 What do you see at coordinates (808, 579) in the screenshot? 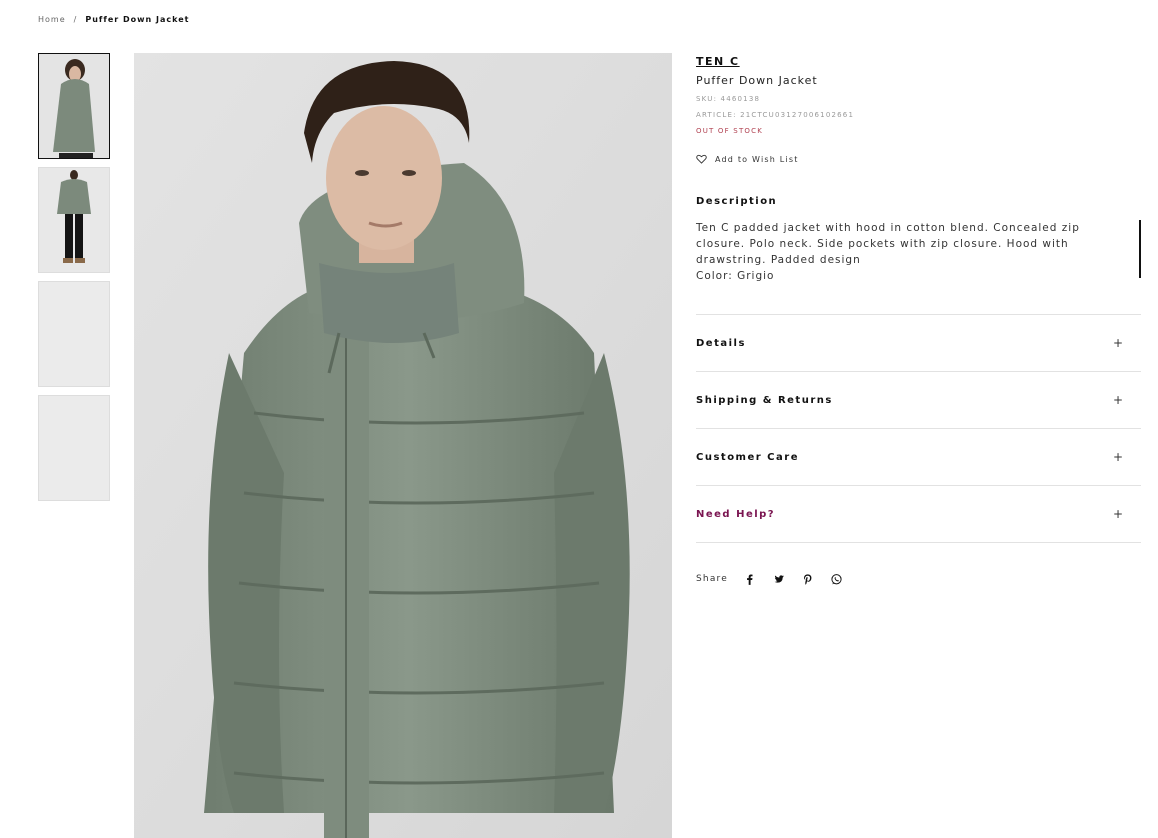
I see `pinterest-icon` at bounding box center [808, 579].